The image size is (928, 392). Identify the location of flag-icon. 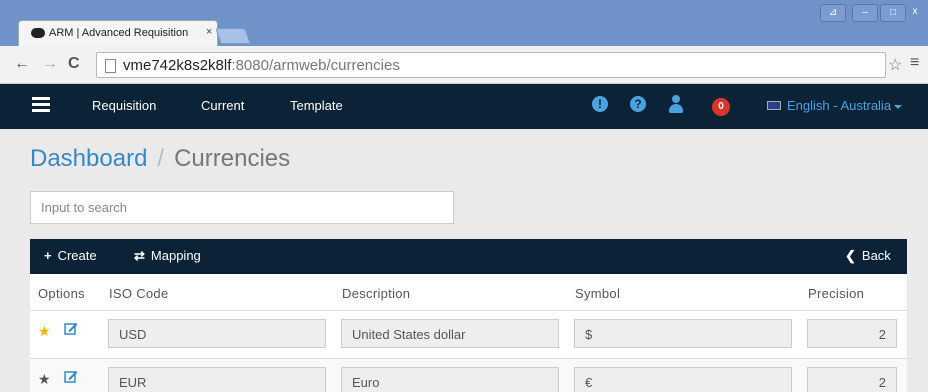
(774, 105).